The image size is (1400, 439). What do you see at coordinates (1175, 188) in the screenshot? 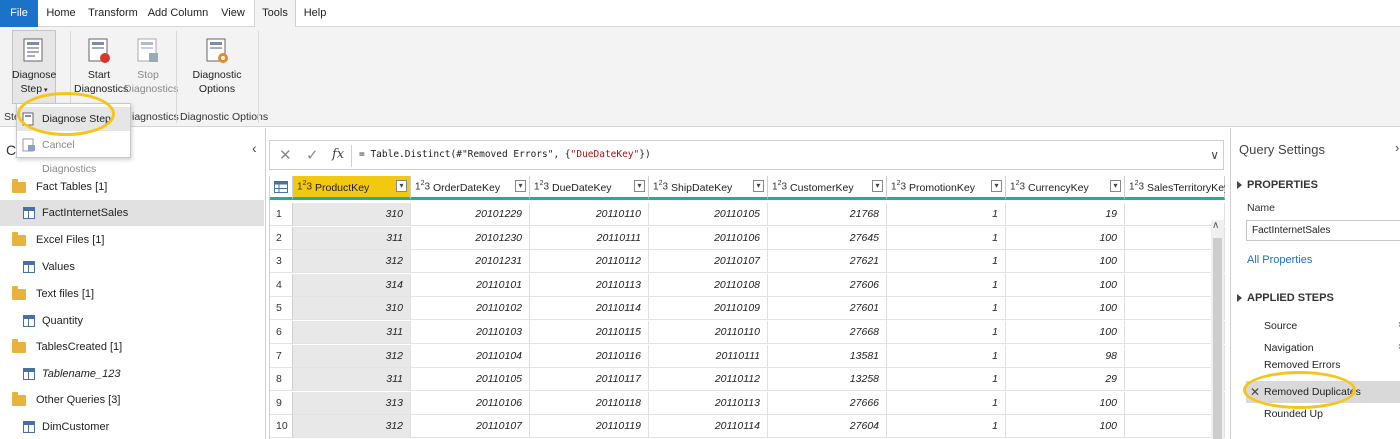
I see `column-header: 123 SalesTerritoryKey` at bounding box center [1175, 188].